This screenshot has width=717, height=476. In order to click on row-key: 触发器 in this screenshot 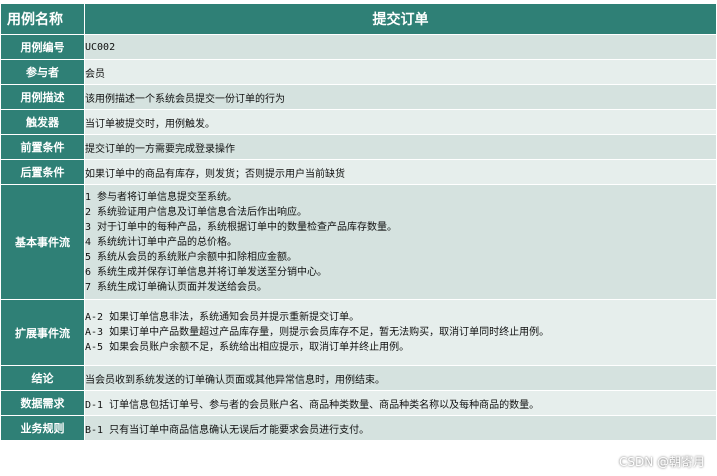, I will do `click(42, 122)`.